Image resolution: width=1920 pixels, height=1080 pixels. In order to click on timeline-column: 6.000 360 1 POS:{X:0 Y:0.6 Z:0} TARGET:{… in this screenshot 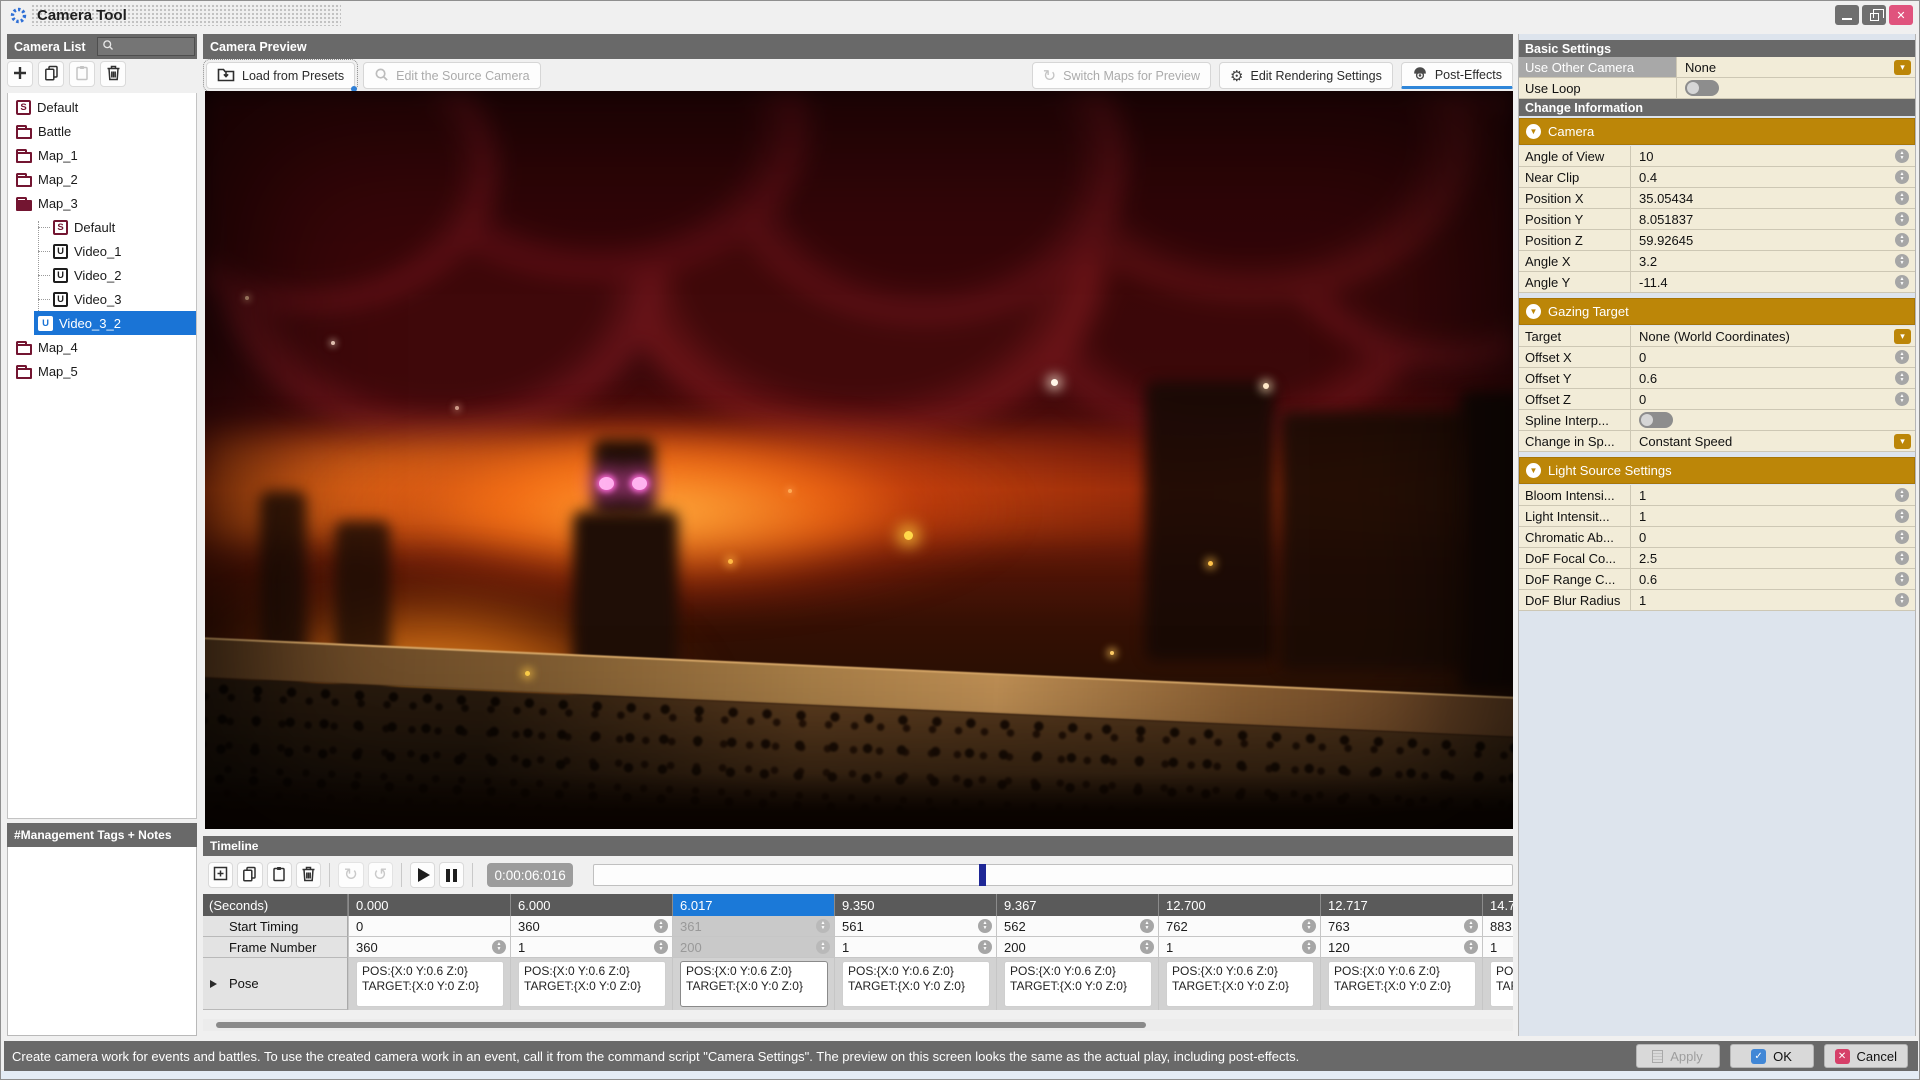, I will do `click(591, 952)`.